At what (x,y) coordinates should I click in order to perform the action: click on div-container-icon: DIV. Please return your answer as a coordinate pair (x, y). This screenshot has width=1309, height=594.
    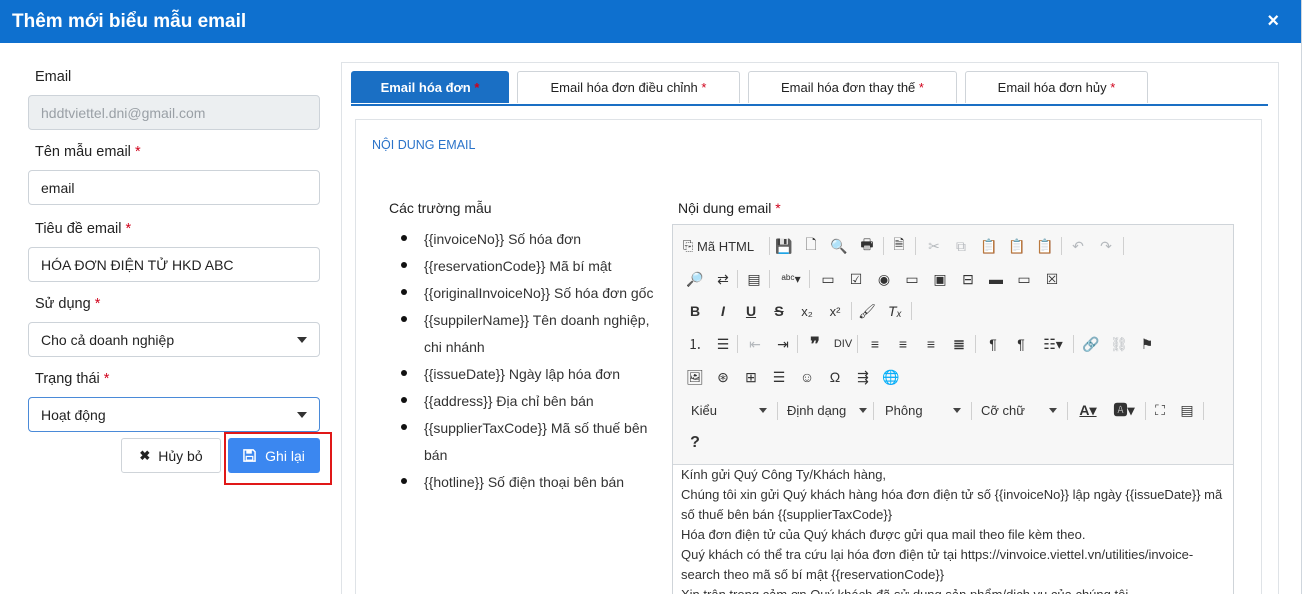
    Looking at the image, I should click on (843, 344).